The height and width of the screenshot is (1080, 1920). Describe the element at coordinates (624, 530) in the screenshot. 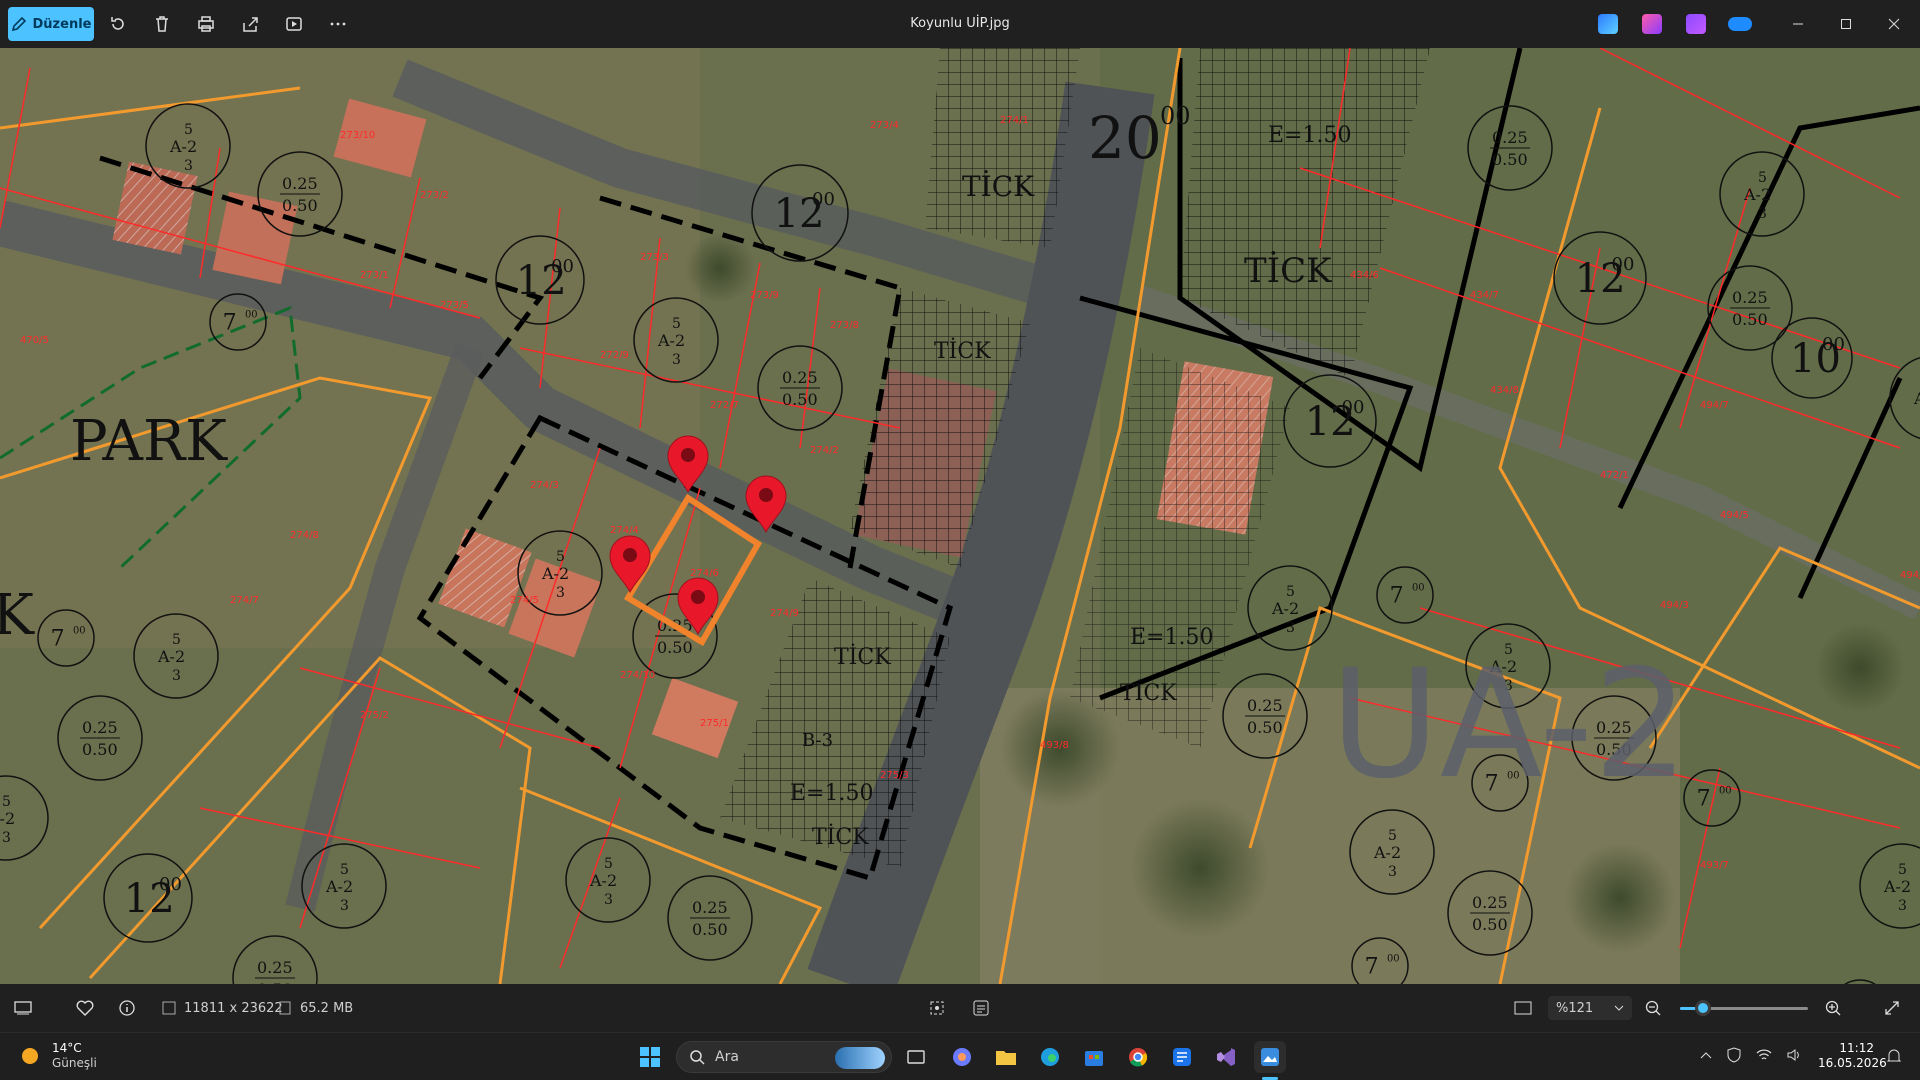

I see `parcel-number: 274/4` at that location.